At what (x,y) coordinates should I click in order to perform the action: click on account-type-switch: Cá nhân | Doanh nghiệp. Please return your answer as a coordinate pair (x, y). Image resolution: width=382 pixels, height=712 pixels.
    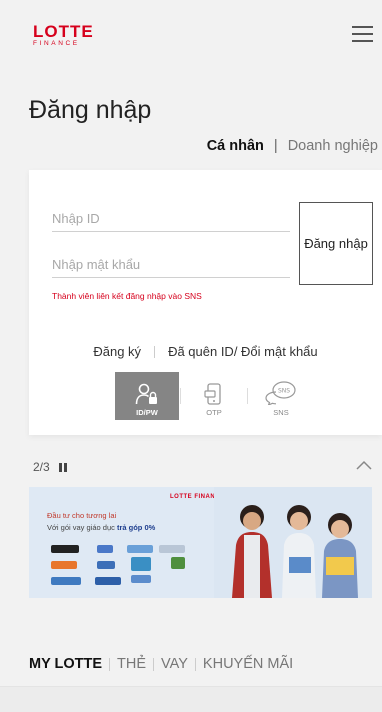
    Looking at the image, I should click on (292, 146).